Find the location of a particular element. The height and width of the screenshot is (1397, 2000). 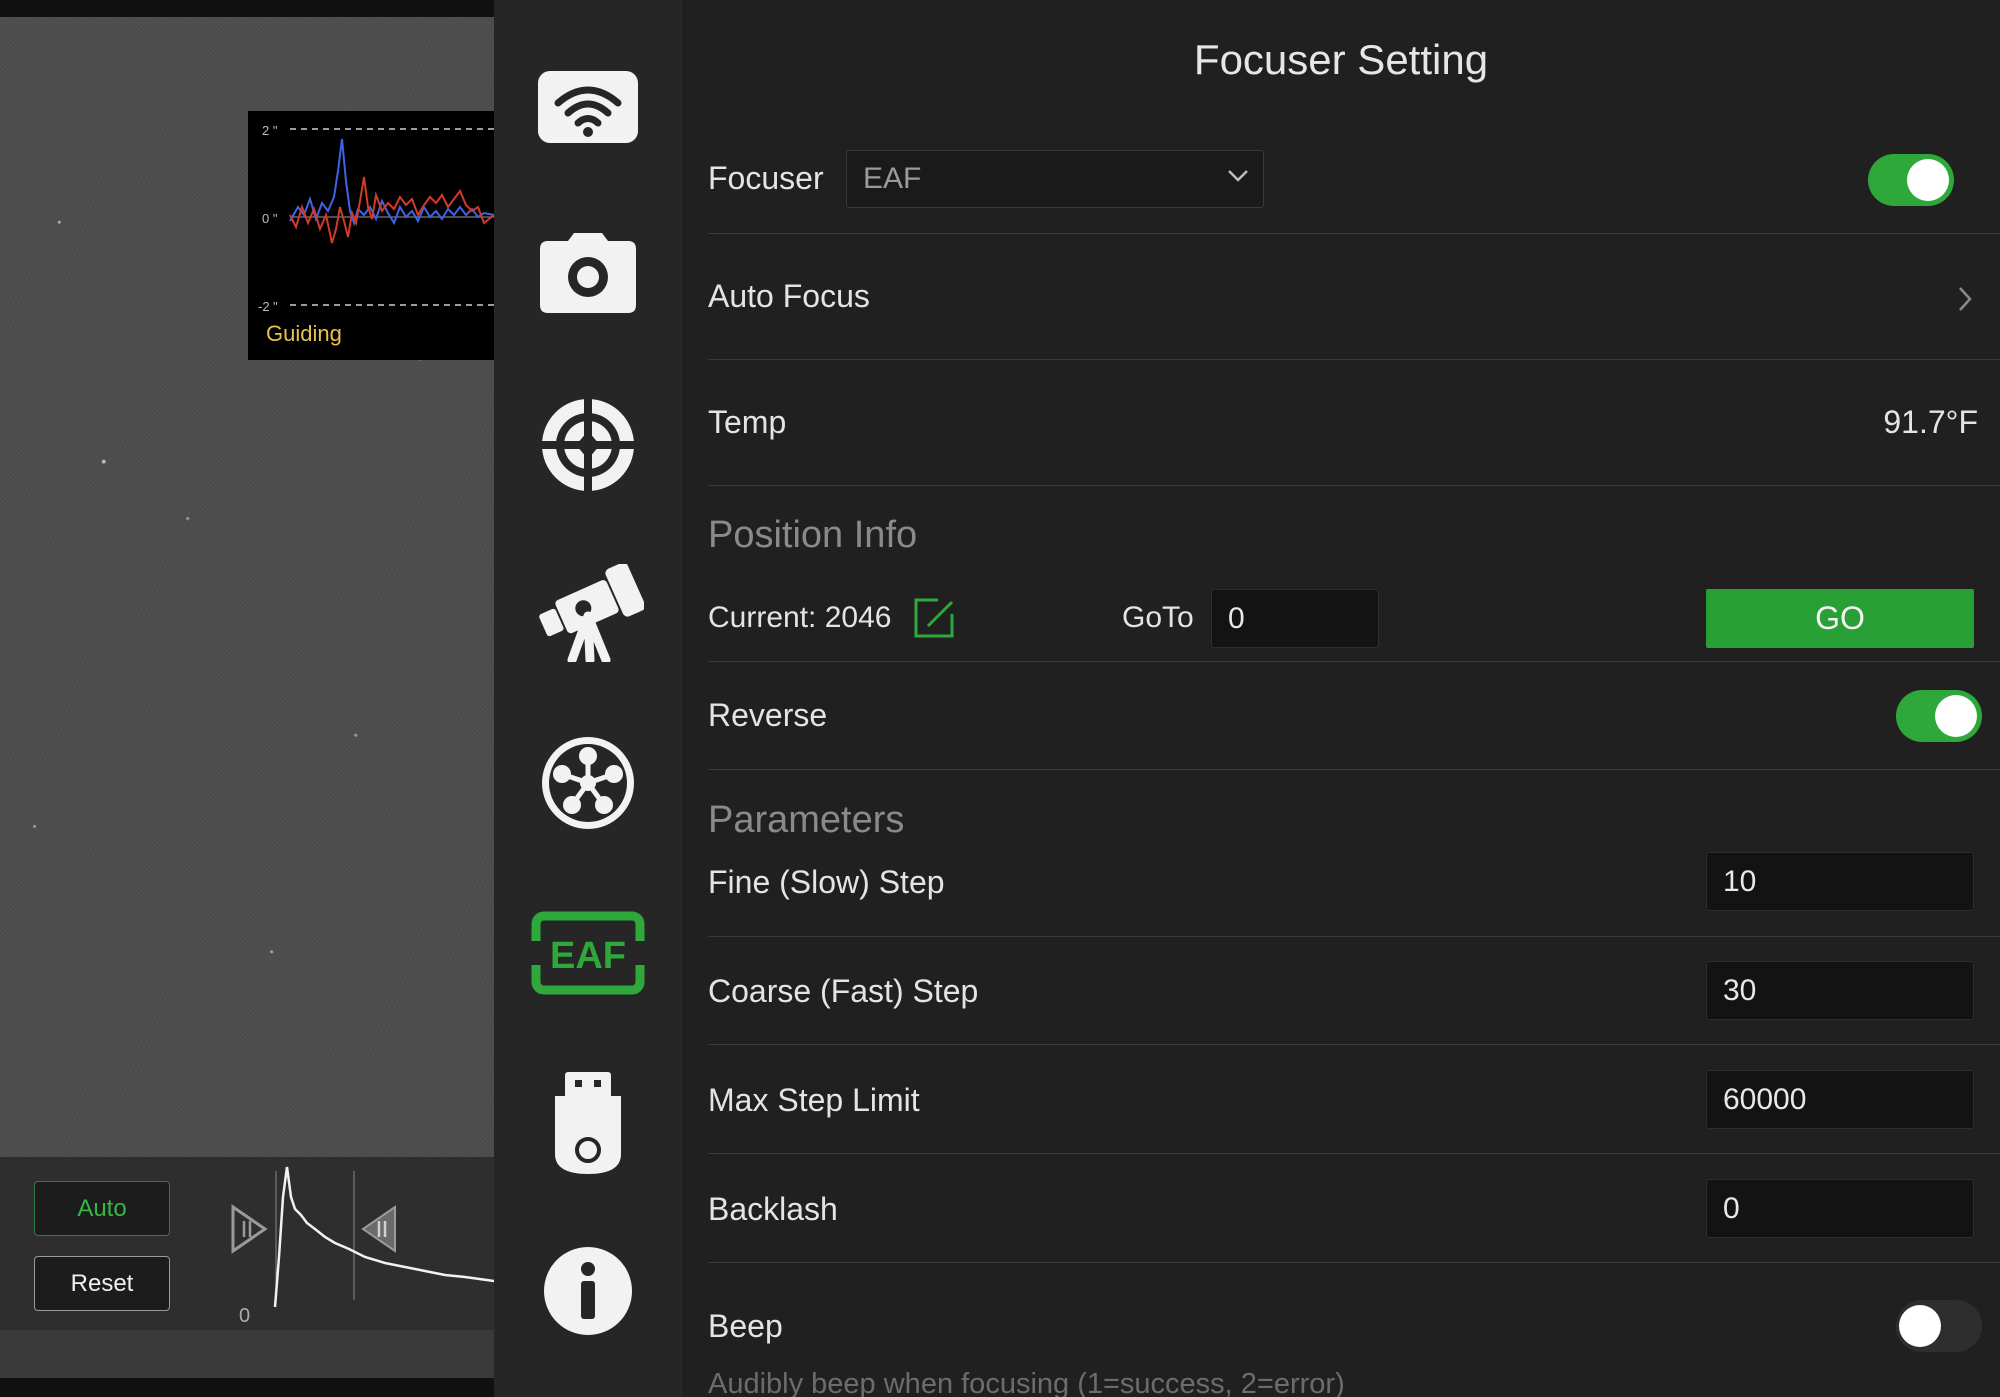

auto-stretch-button: Auto is located at coordinates (102, 1208).